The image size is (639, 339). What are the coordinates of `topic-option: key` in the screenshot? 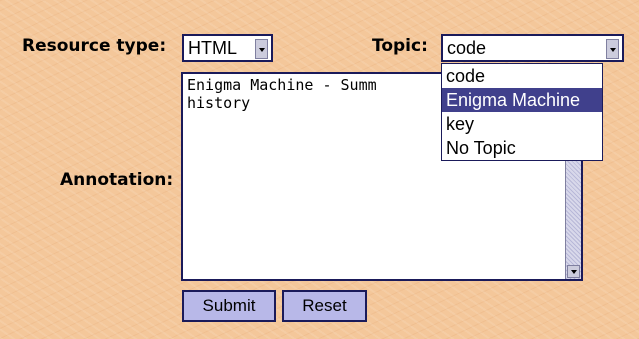 It's located at (522, 124).